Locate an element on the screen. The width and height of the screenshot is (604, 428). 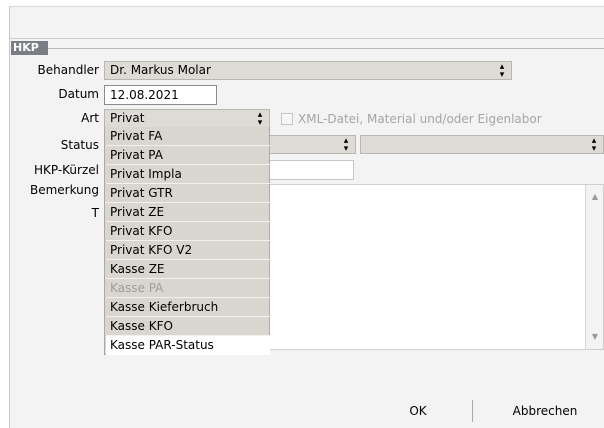
art-option: Kasse Kieferbruch is located at coordinates (188, 307).